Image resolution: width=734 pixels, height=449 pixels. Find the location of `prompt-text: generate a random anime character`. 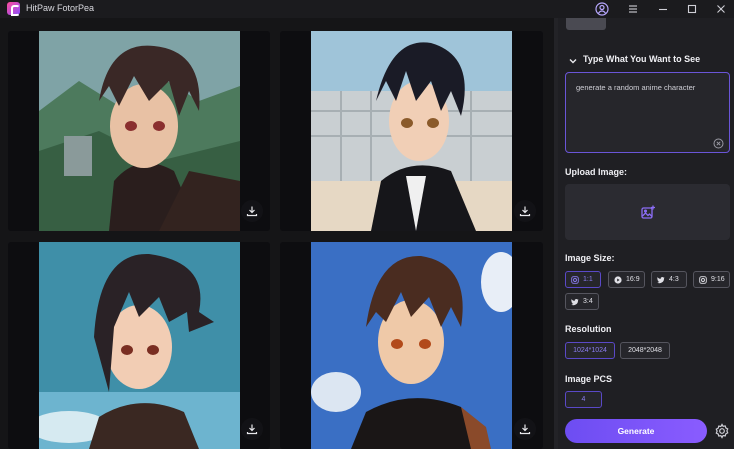

prompt-text: generate a random anime character is located at coordinates (636, 87).